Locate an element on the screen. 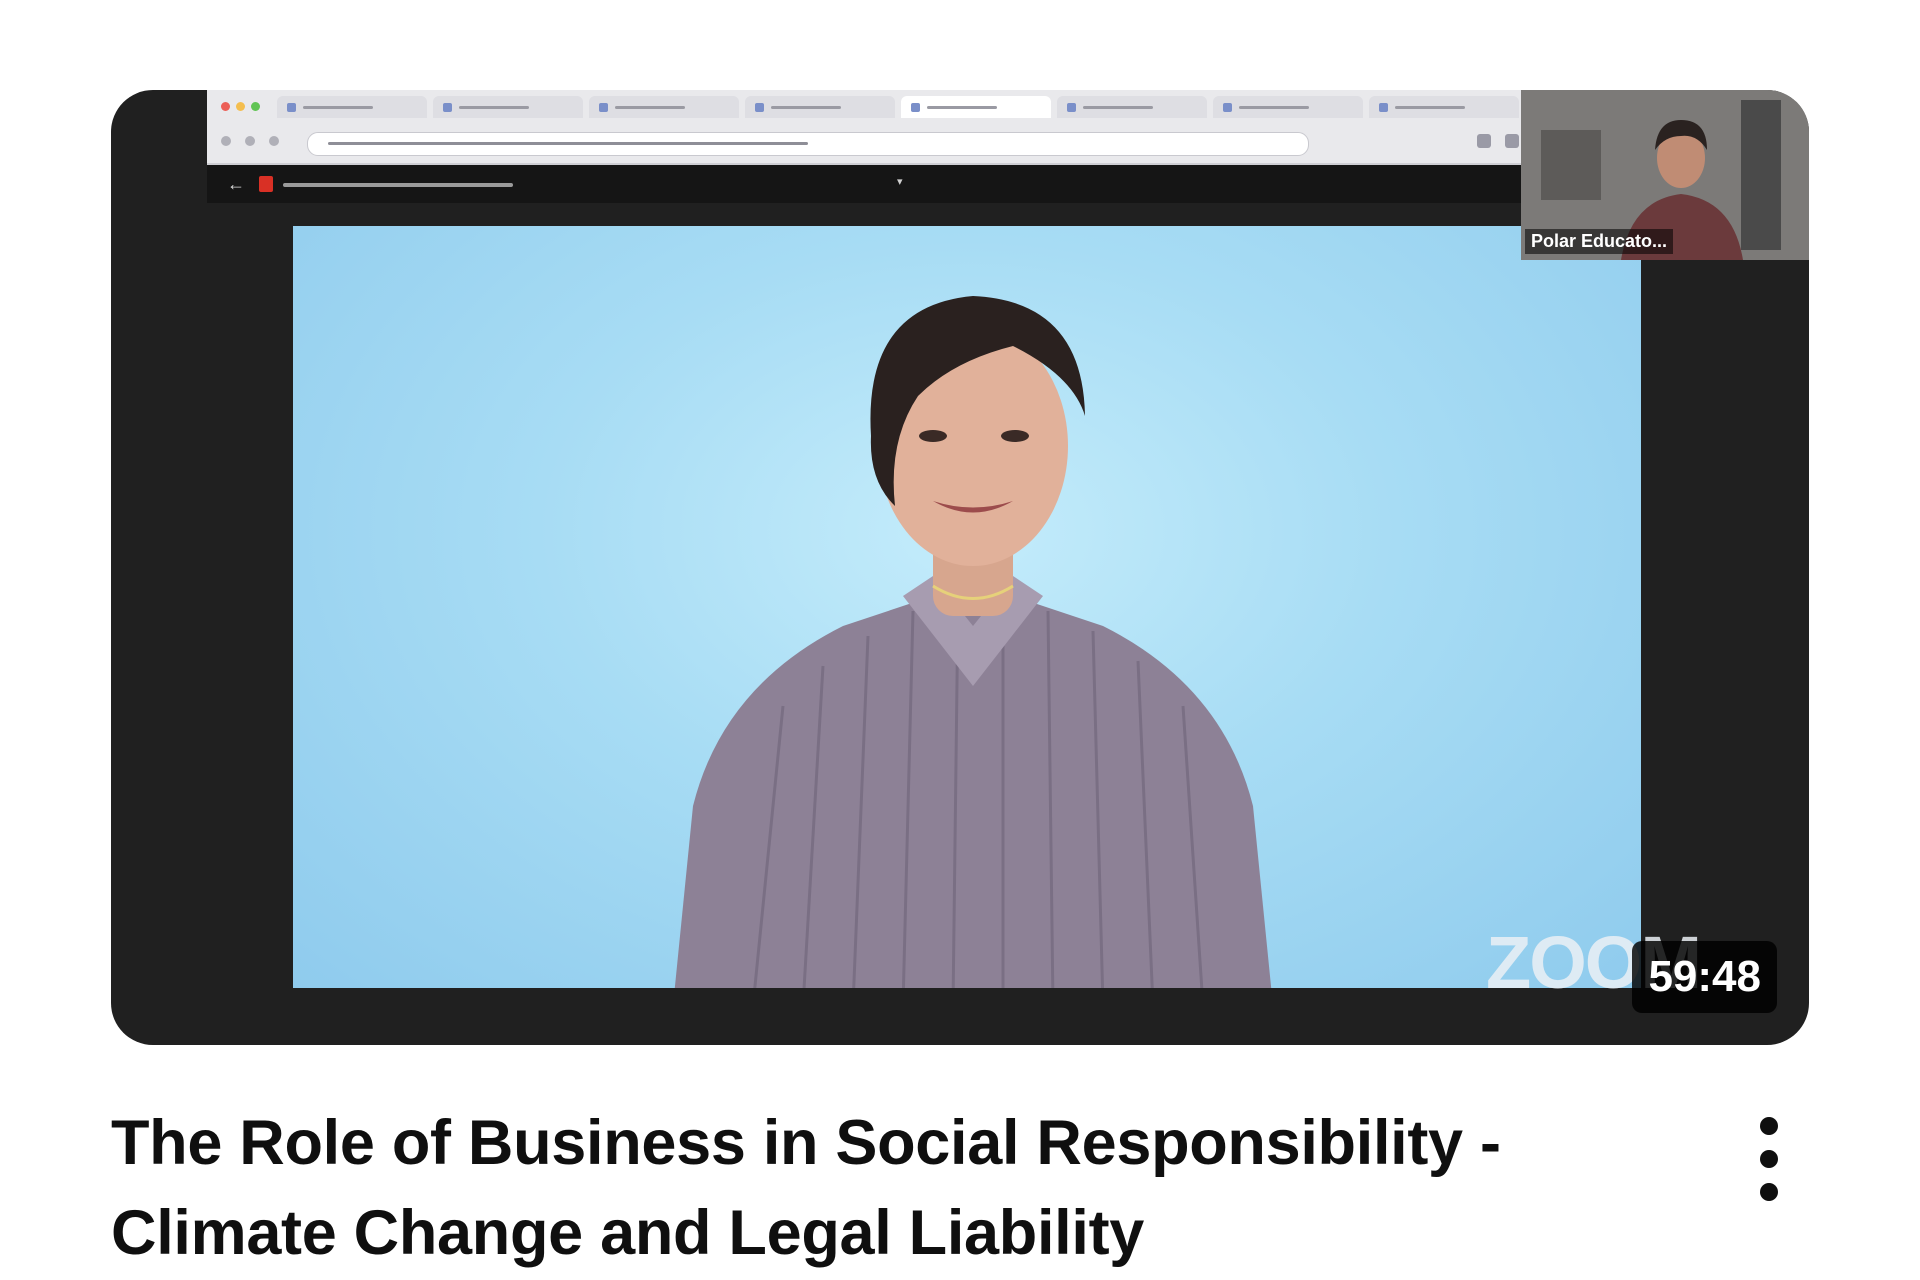 This screenshot has height=1280, width=1920. window-controls is located at coordinates (240, 106).